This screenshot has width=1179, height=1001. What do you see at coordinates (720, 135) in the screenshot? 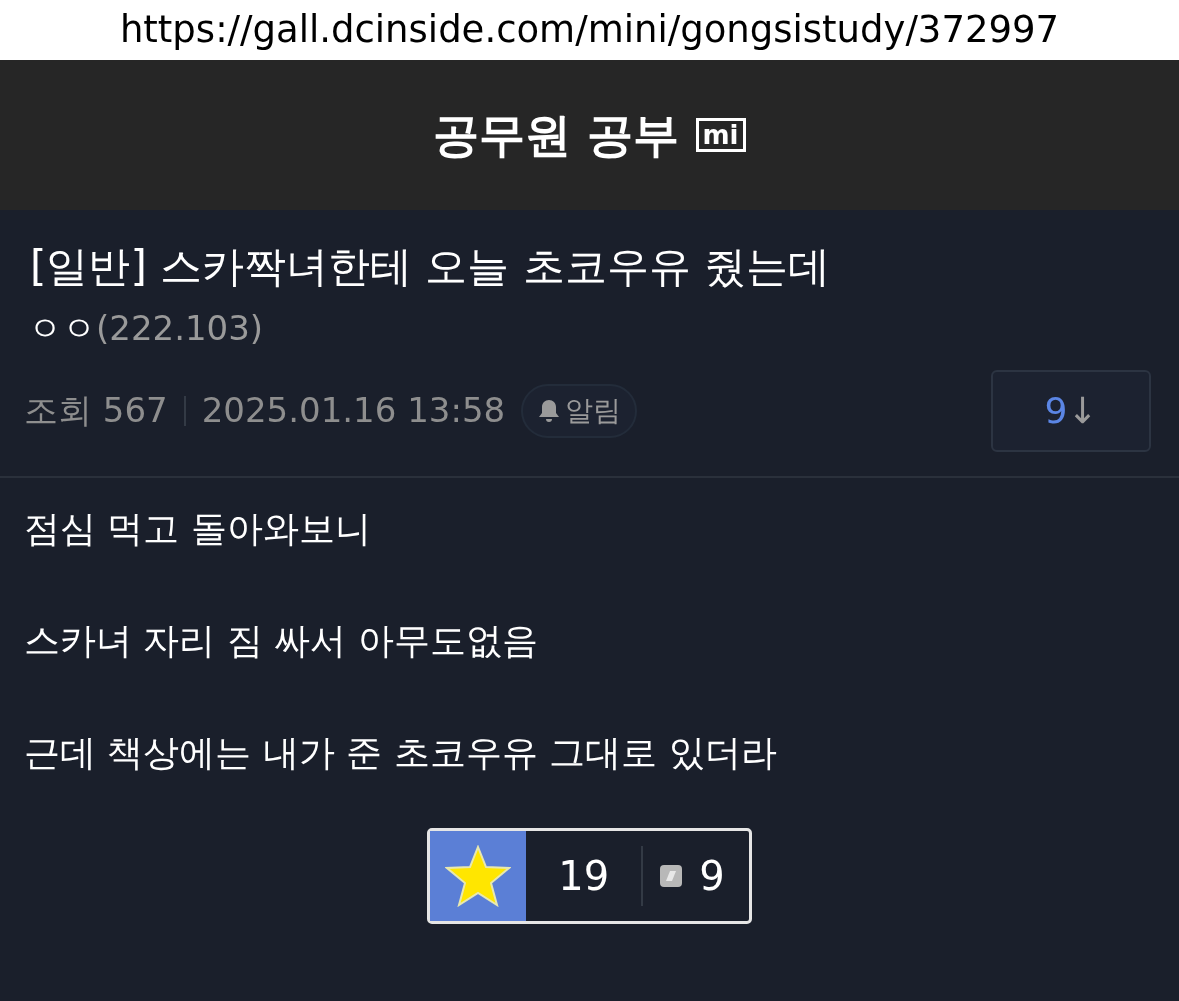
I see `mini-gallery-badge: mi` at bounding box center [720, 135].